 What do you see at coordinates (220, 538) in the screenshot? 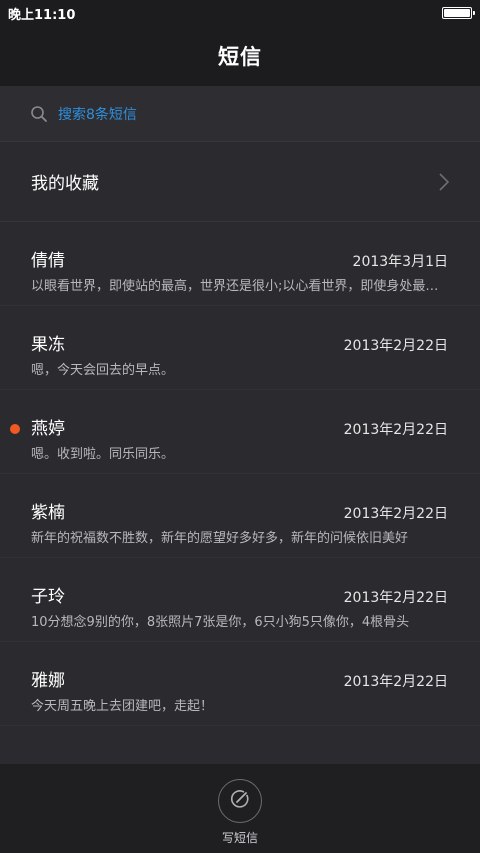
I see `message-preview: 新年的祝福数不胜数，新年的愿望好多好多，新年的问候依旧美好` at bounding box center [220, 538].